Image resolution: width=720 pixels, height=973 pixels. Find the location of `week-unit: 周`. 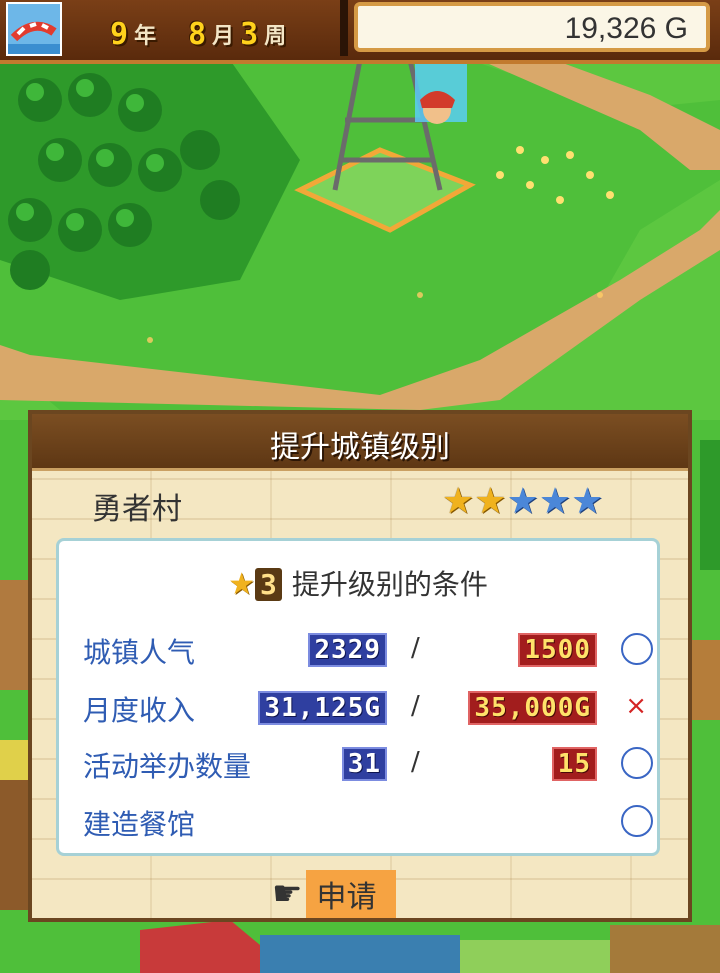

week-unit: 周 is located at coordinates (275, 36).